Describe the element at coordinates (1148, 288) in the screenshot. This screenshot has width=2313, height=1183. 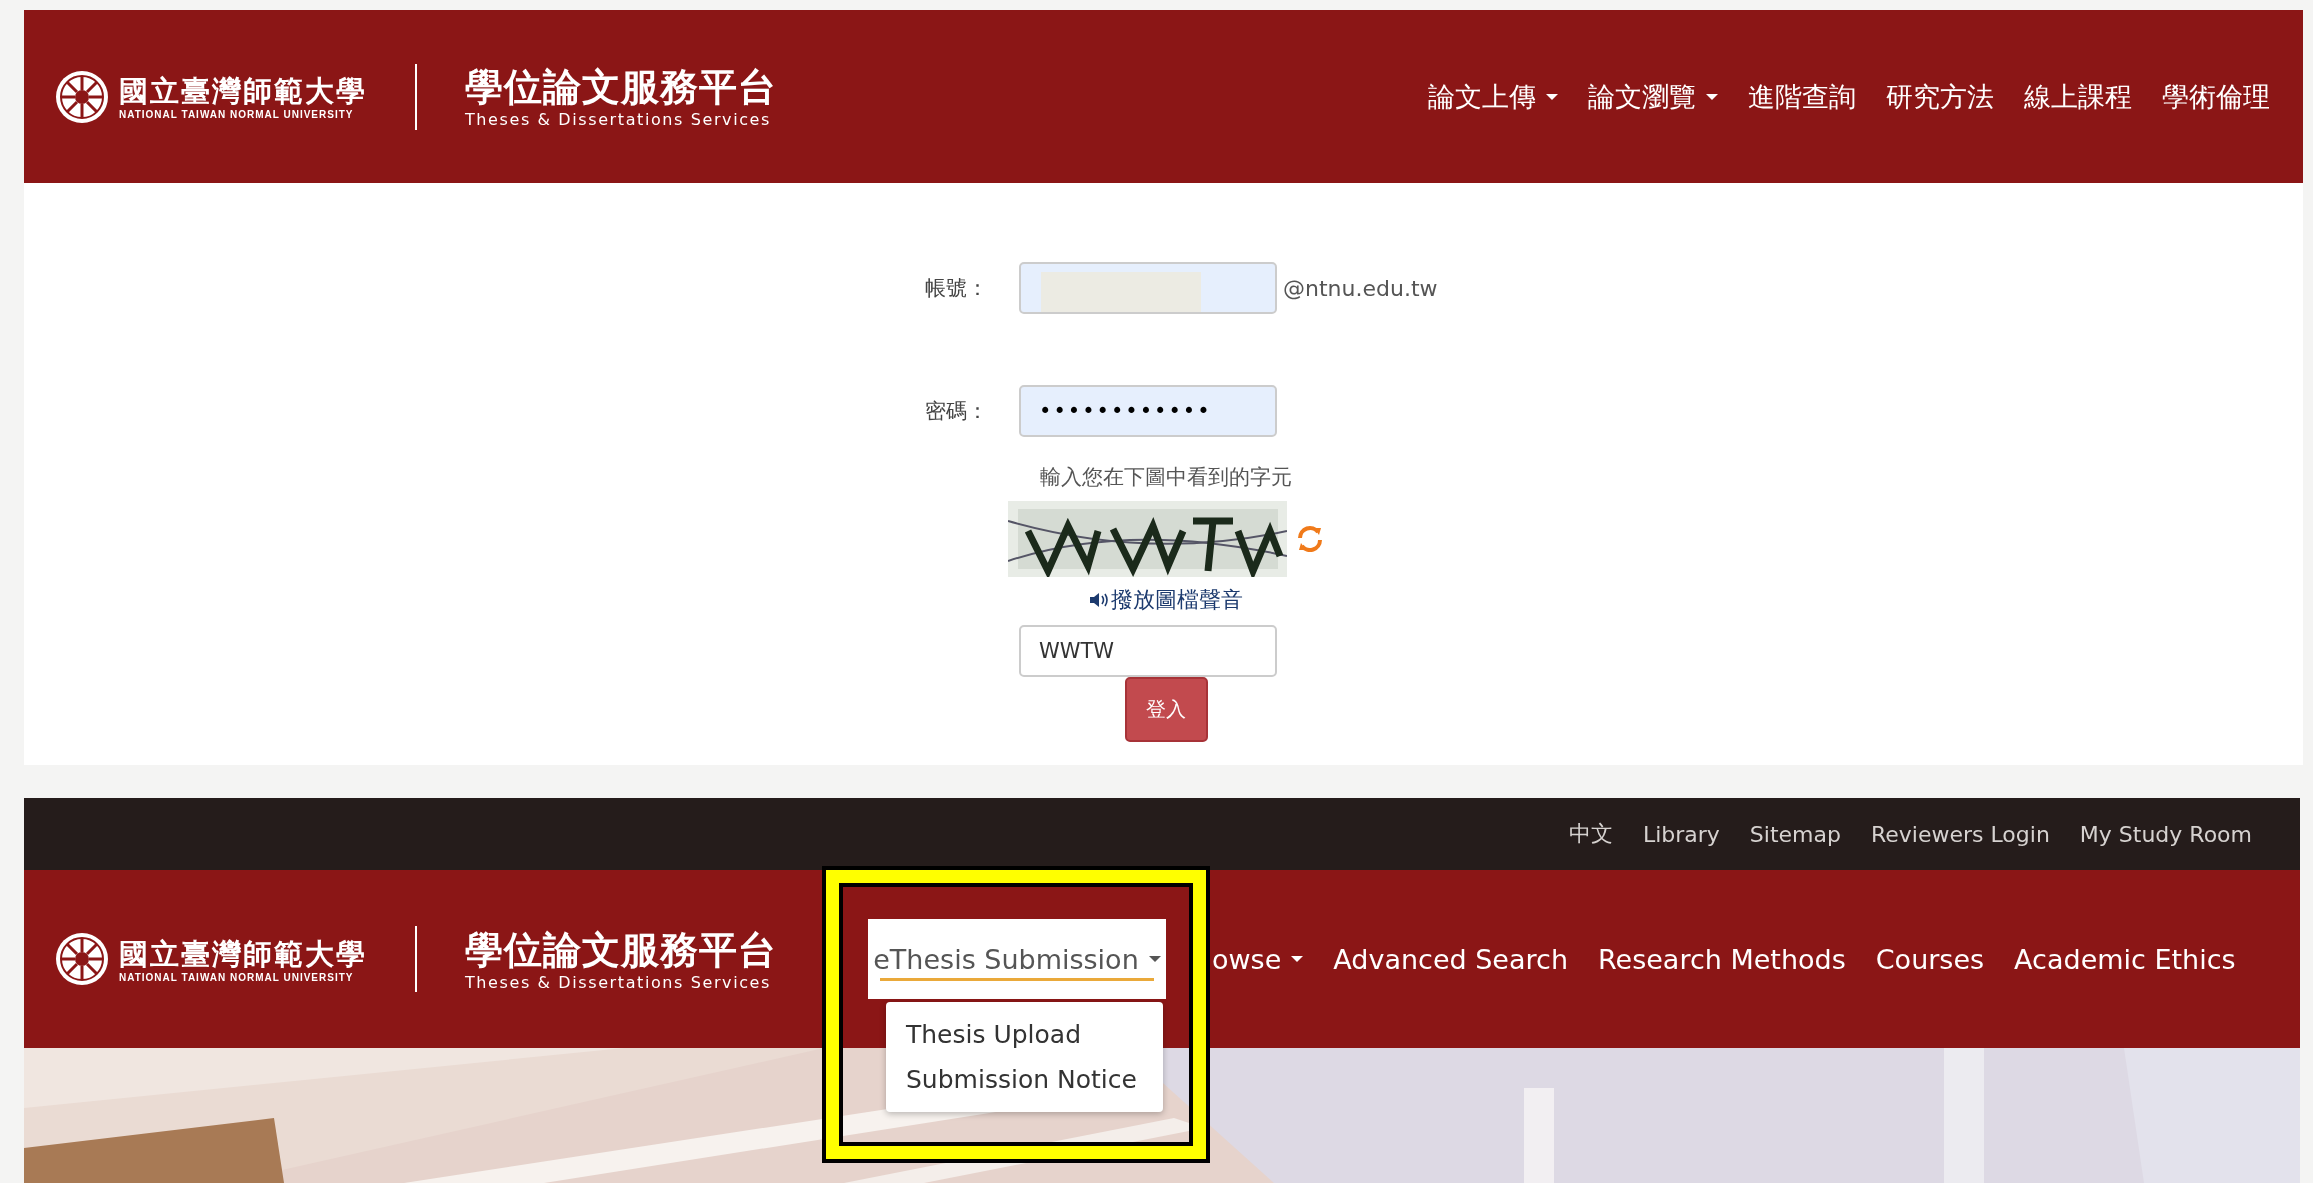
I see `account-field` at that location.